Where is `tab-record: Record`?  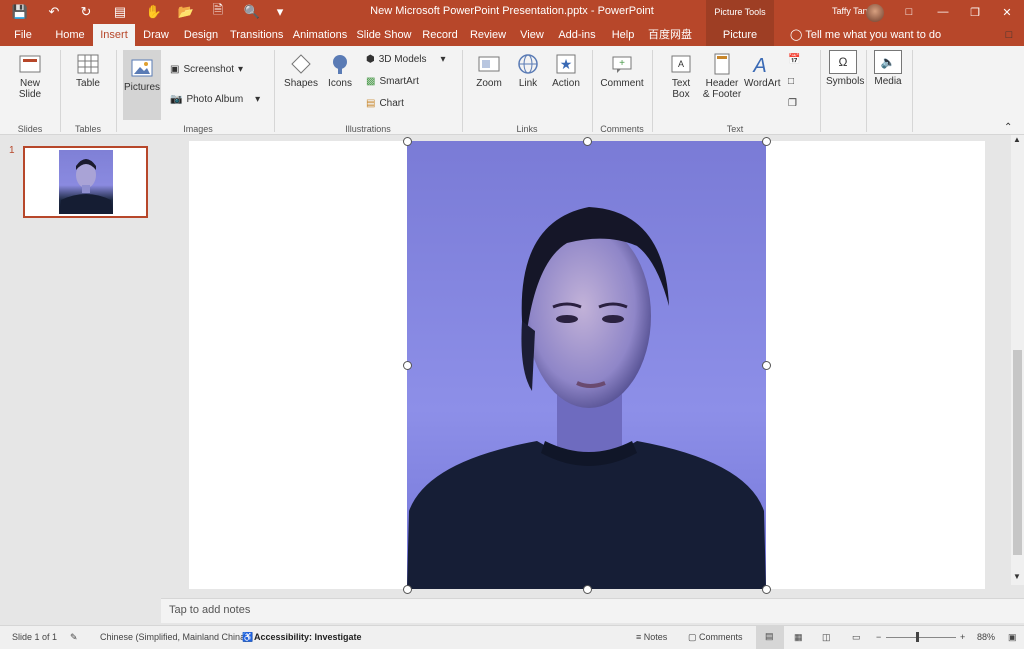
tab-record: Record is located at coordinates (440, 35).